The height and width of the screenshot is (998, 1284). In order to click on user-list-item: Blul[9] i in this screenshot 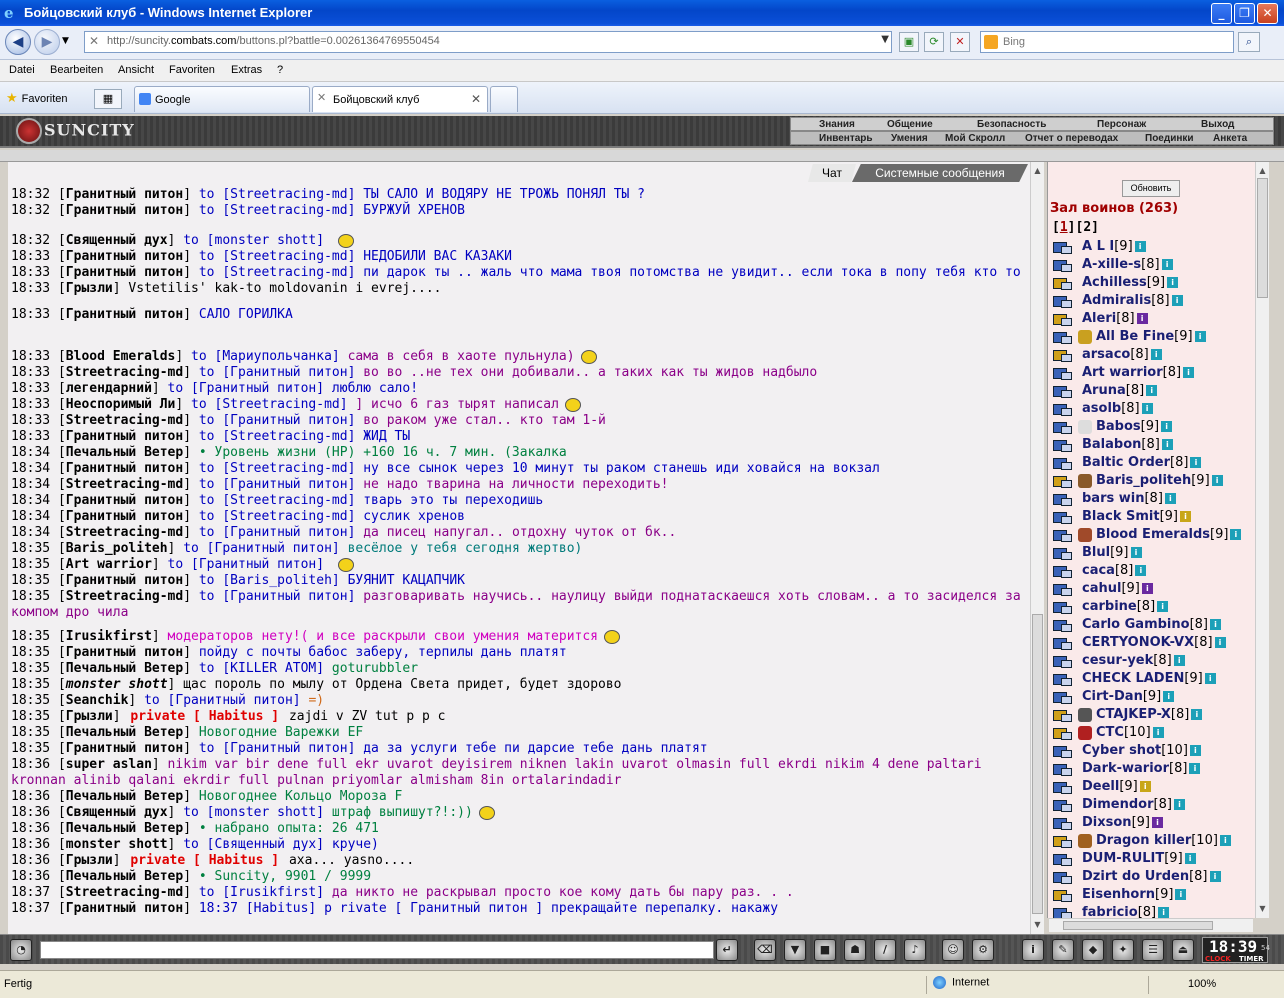, I will do `click(1097, 554)`.